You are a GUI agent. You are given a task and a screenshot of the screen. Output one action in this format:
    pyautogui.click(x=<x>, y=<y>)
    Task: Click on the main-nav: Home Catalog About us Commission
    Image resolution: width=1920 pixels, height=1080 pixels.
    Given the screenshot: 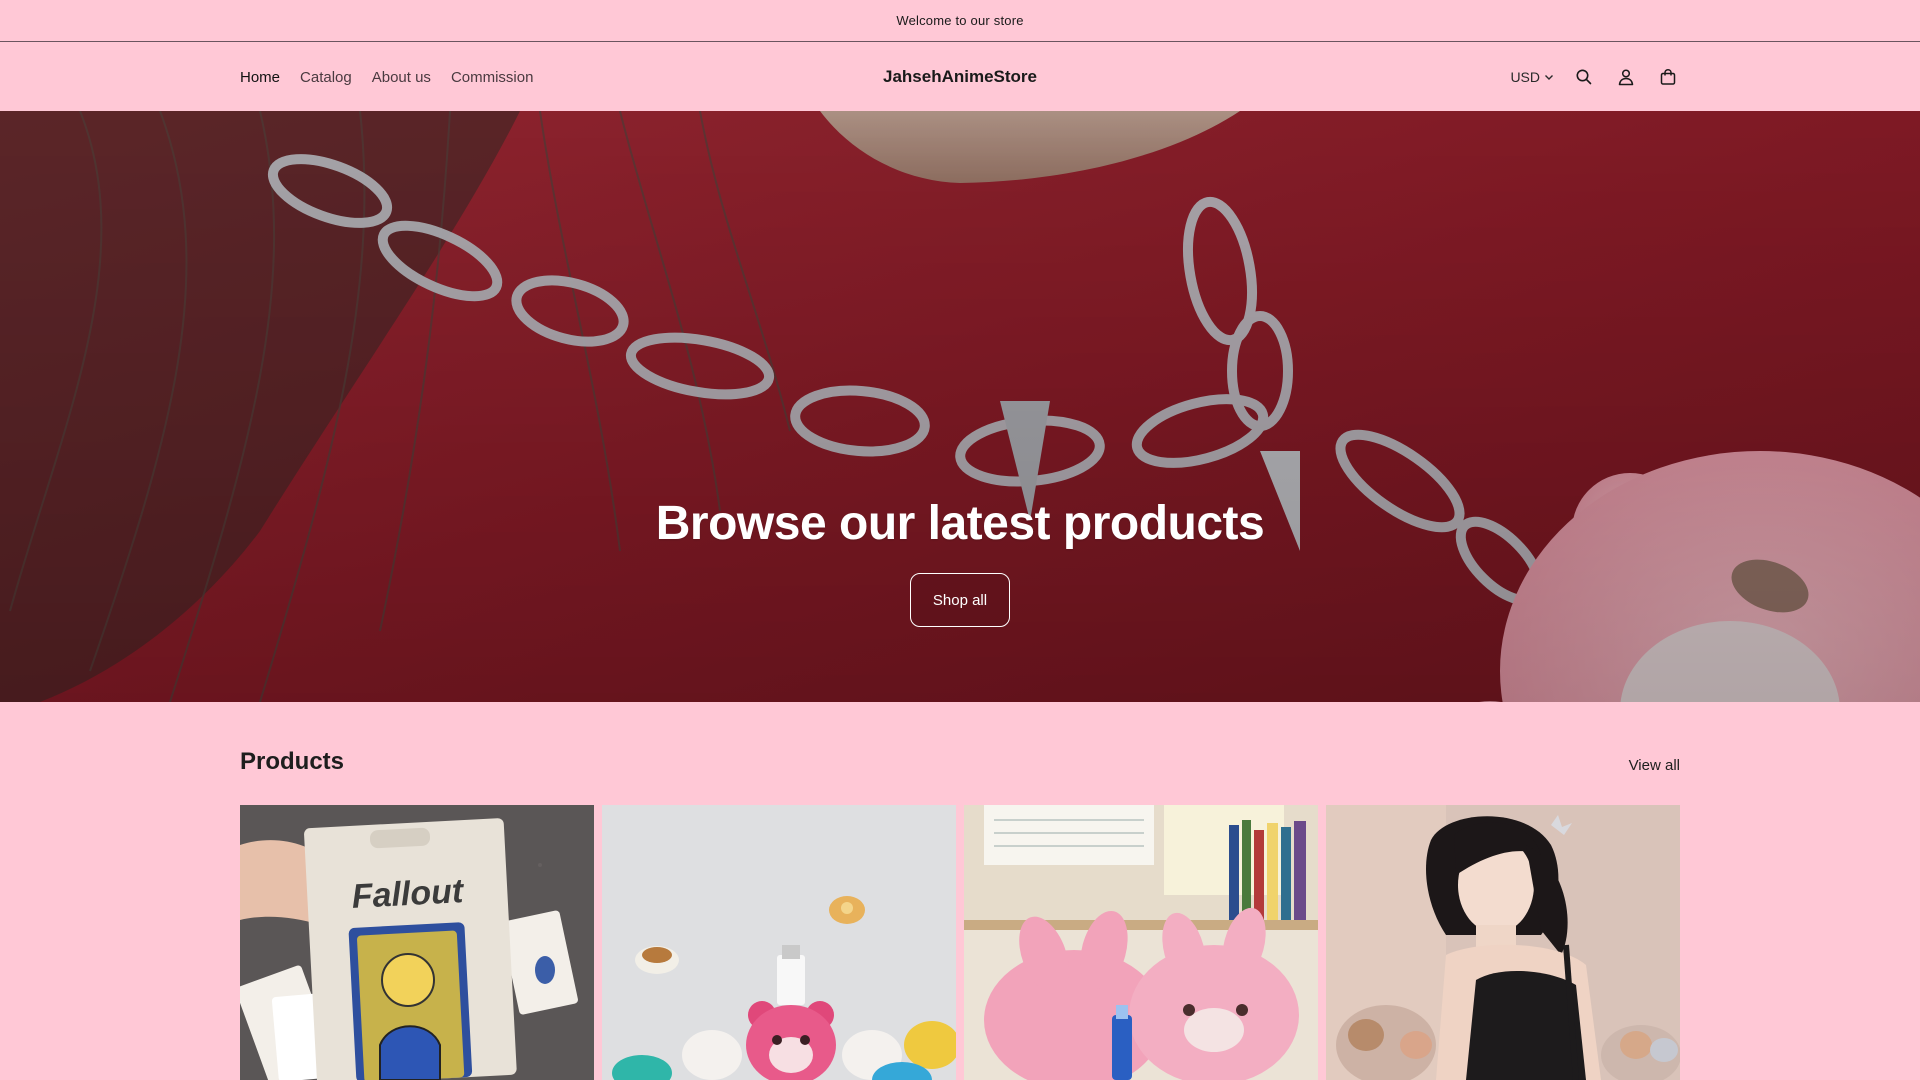 What is the action you would take?
    pyautogui.click(x=386, y=77)
    